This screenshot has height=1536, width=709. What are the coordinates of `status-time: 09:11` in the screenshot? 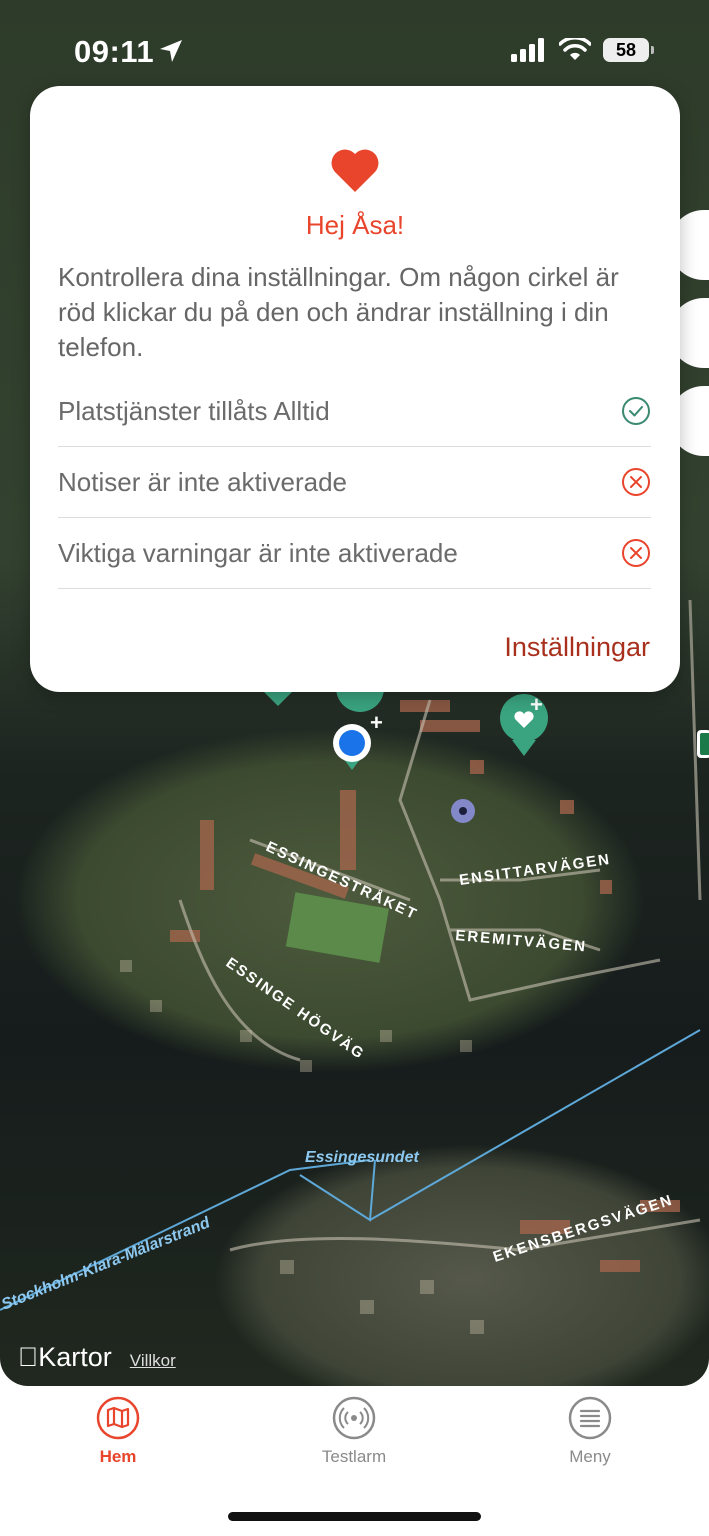 It's located at (114, 51).